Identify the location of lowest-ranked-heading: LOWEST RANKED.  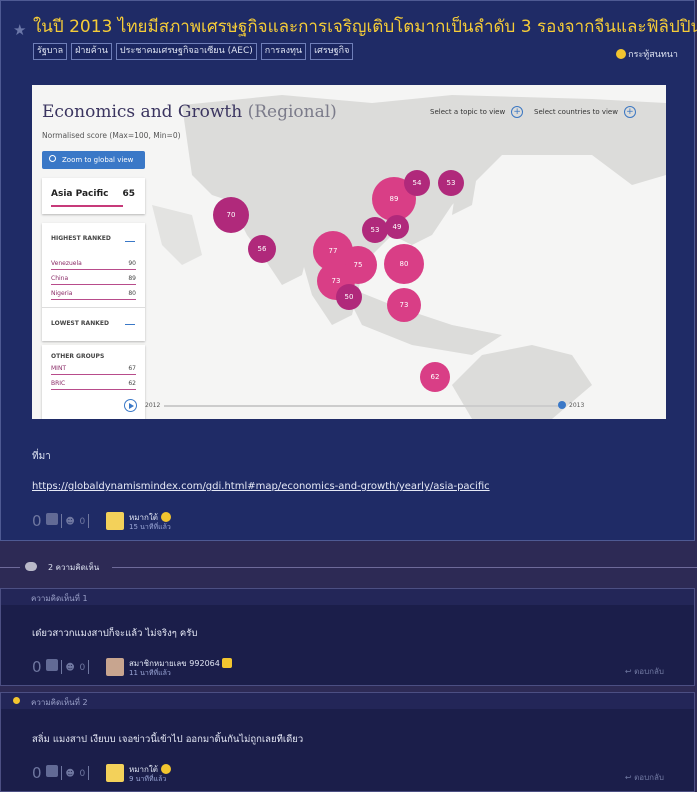
(80, 323).